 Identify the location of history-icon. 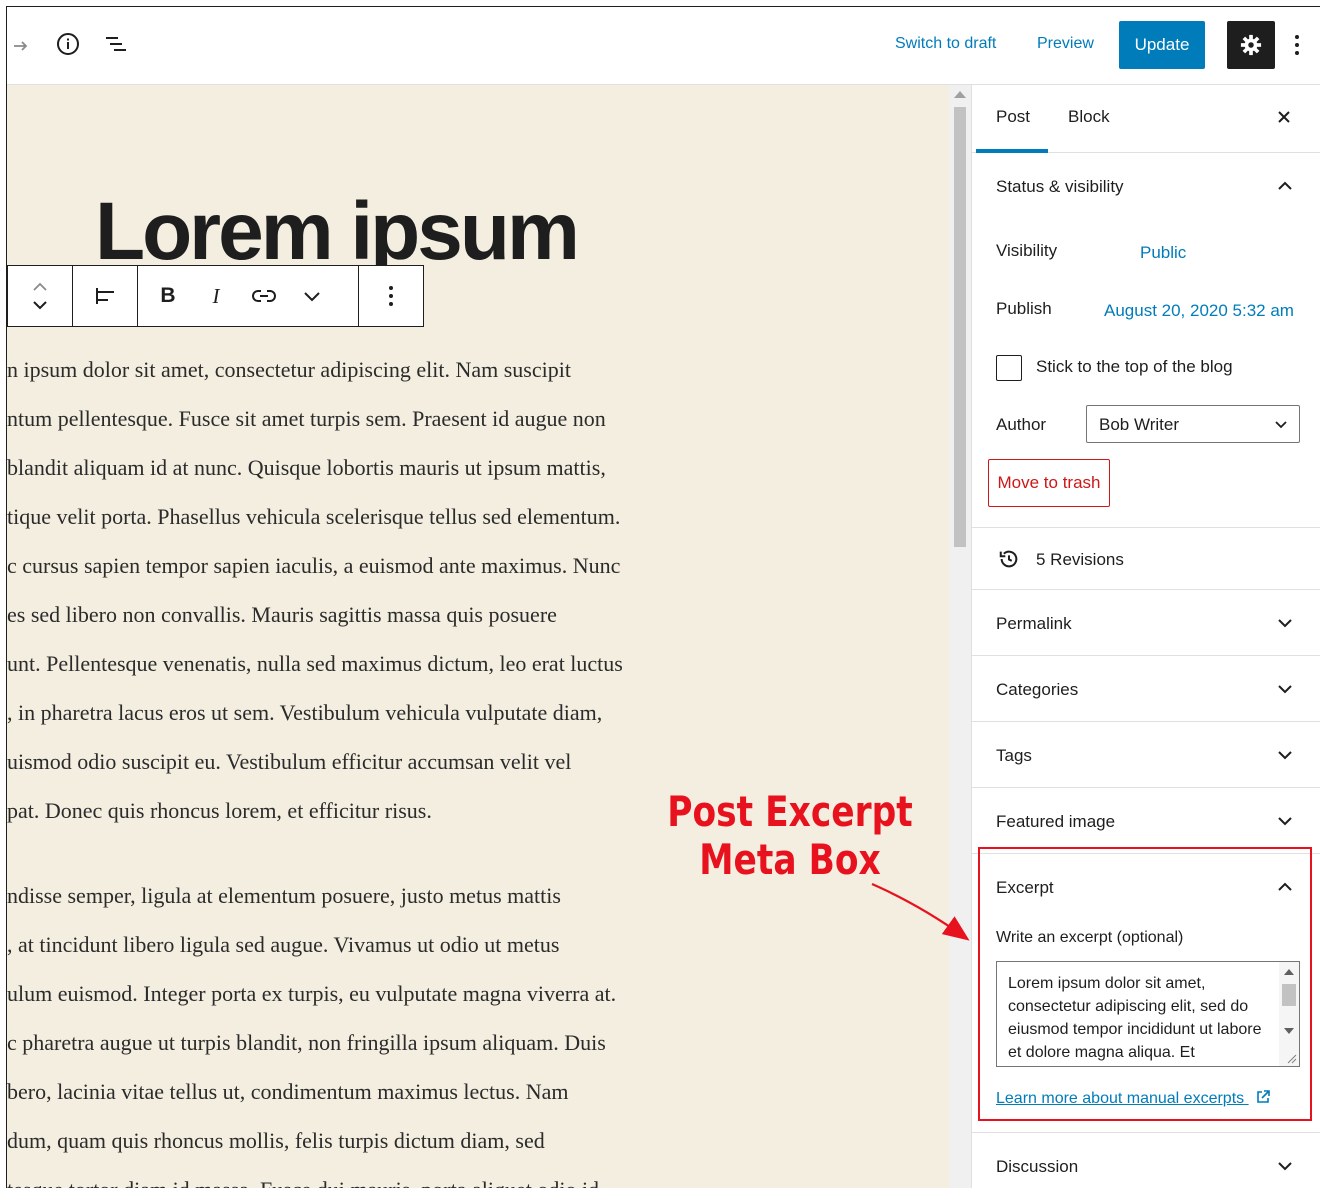
(1009, 561).